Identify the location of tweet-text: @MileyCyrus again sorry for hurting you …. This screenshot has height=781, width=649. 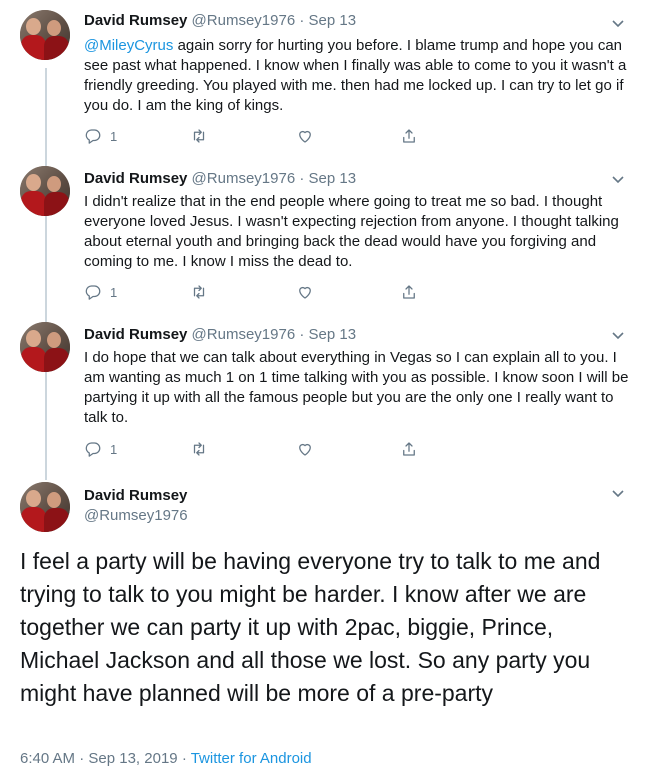
(356, 76).